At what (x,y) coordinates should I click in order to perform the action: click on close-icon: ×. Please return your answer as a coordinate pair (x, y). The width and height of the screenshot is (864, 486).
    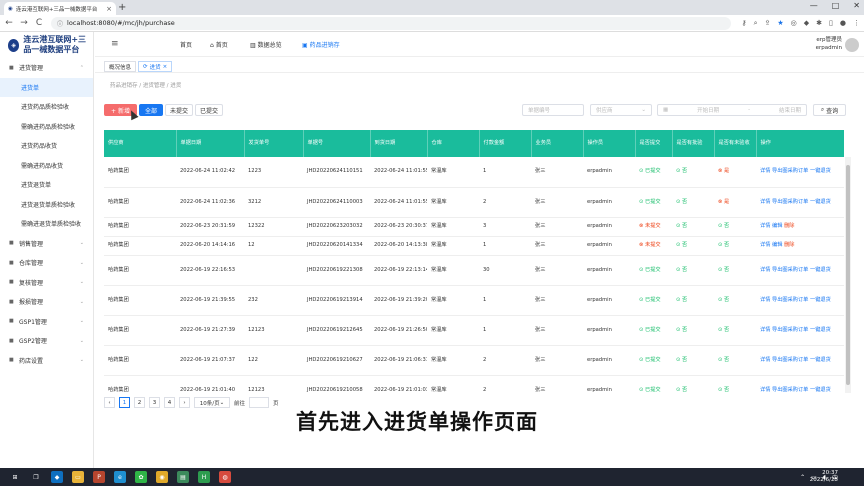
    Looking at the image, I should click on (165, 67).